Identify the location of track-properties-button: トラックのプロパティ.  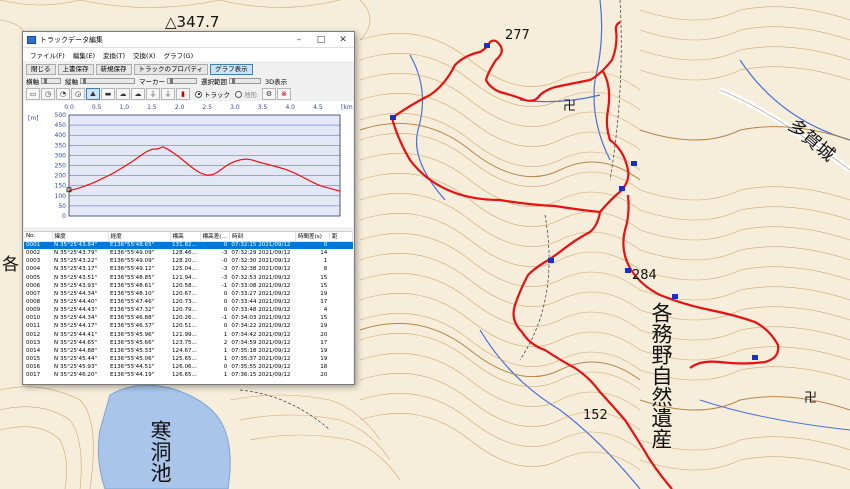
(171, 69).